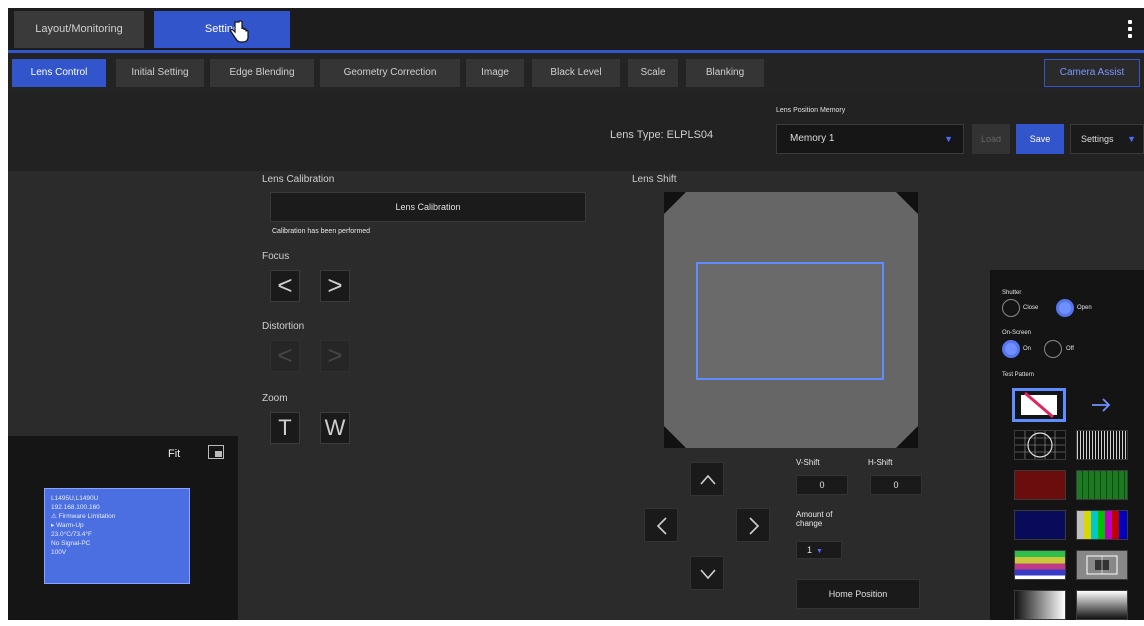 This screenshot has height=626, width=1144. I want to click on info-line: 192.168.100.160, so click(75, 507).